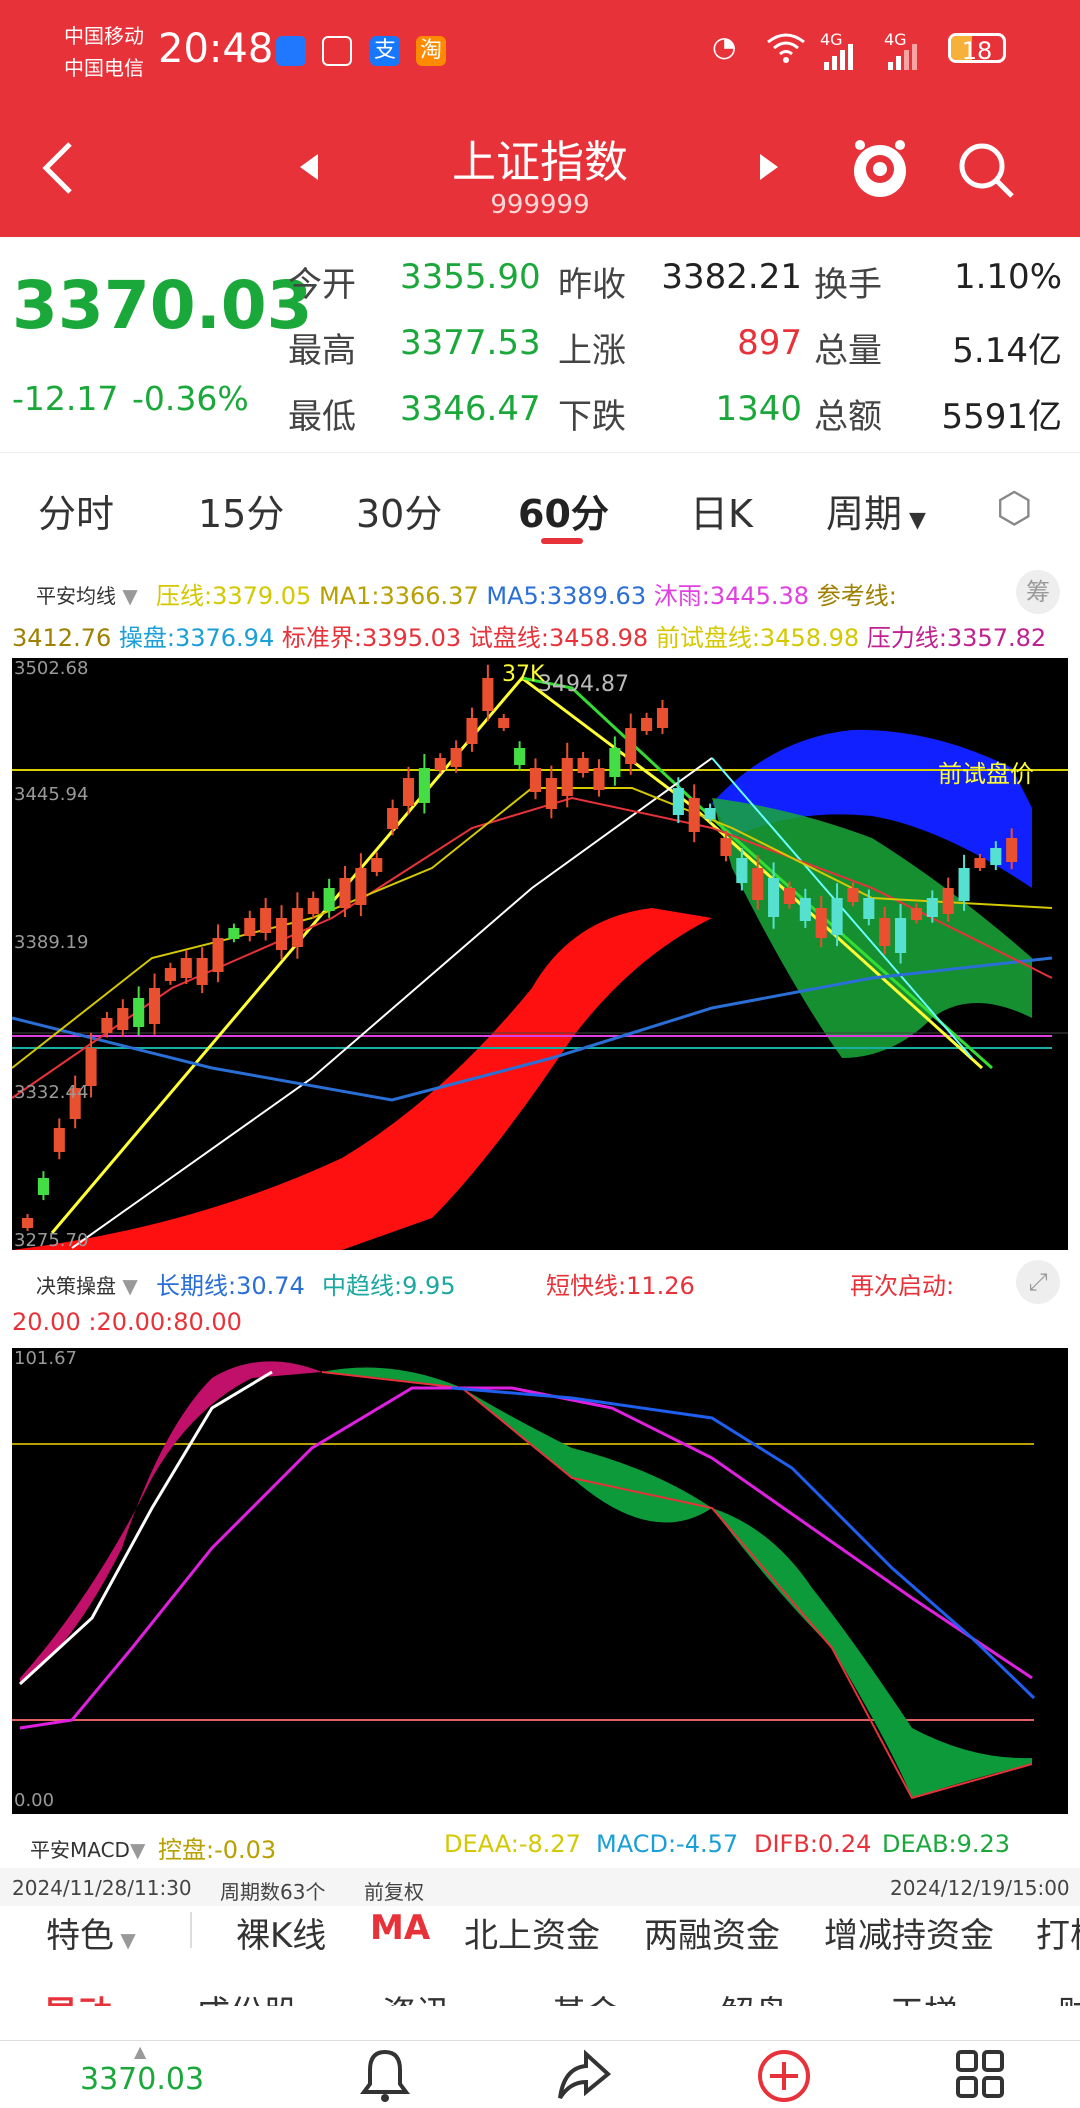 This screenshot has height=2108, width=1080. What do you see at coordinates (230, 1286) in the screenshot?
I see `long-line-value: 长期线:30.74` at bounding box center [230, 1286].